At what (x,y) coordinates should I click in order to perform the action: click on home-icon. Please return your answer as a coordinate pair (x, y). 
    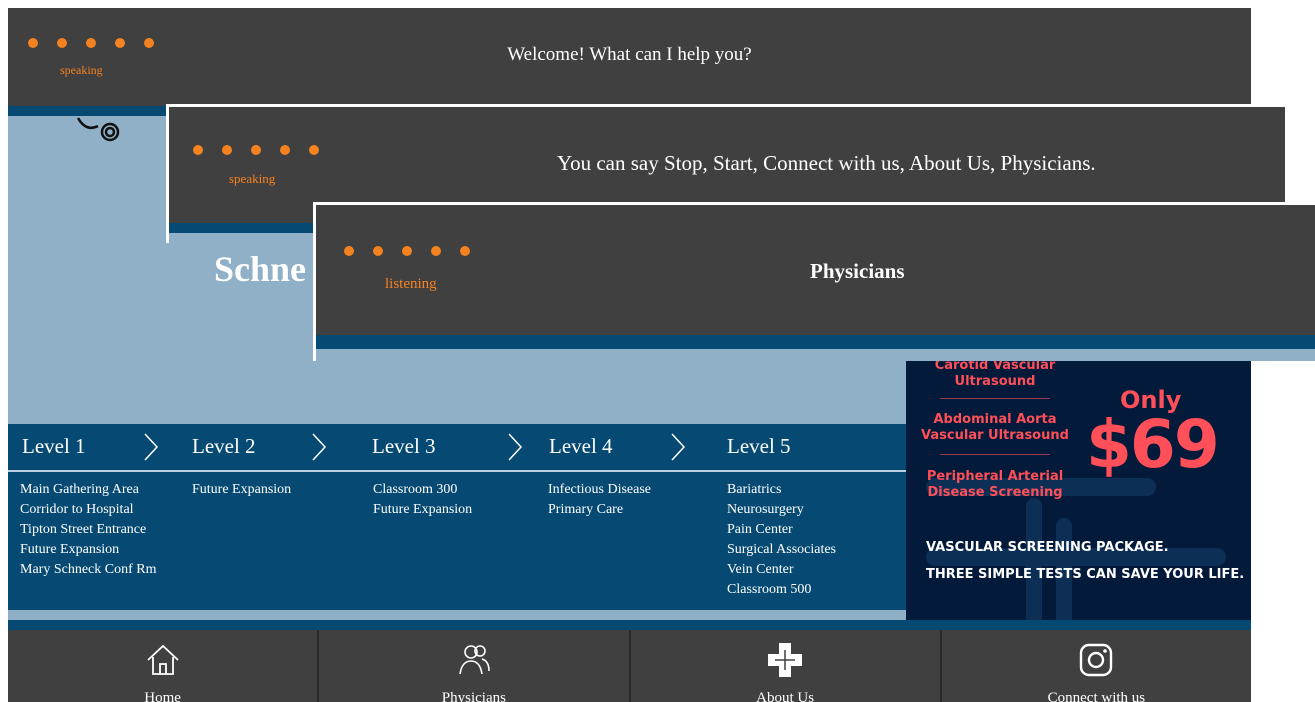
    Looking at the image, I should click on (163, 659).